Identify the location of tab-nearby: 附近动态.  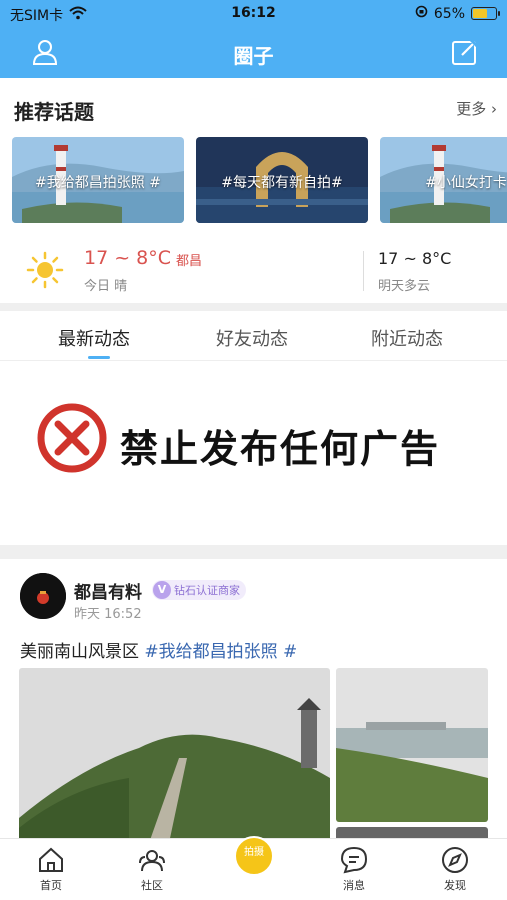
(407, 338).